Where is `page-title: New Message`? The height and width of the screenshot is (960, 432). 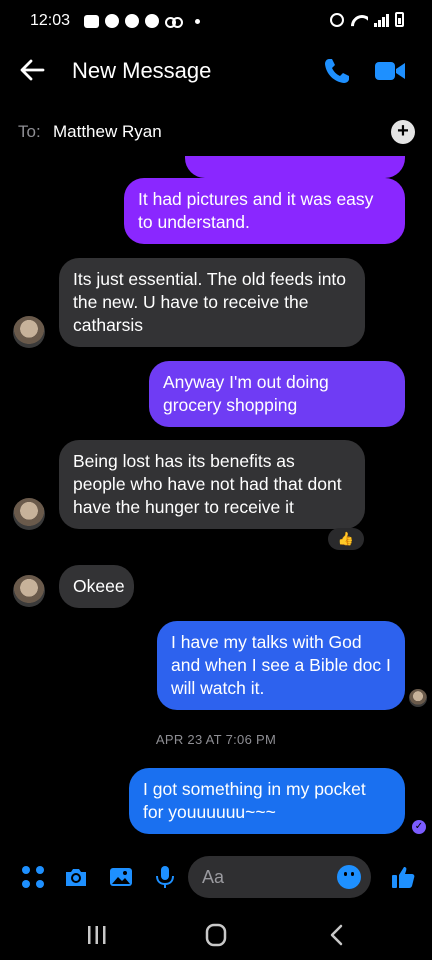
page-title: New Message is located at coordinates (142, 70).